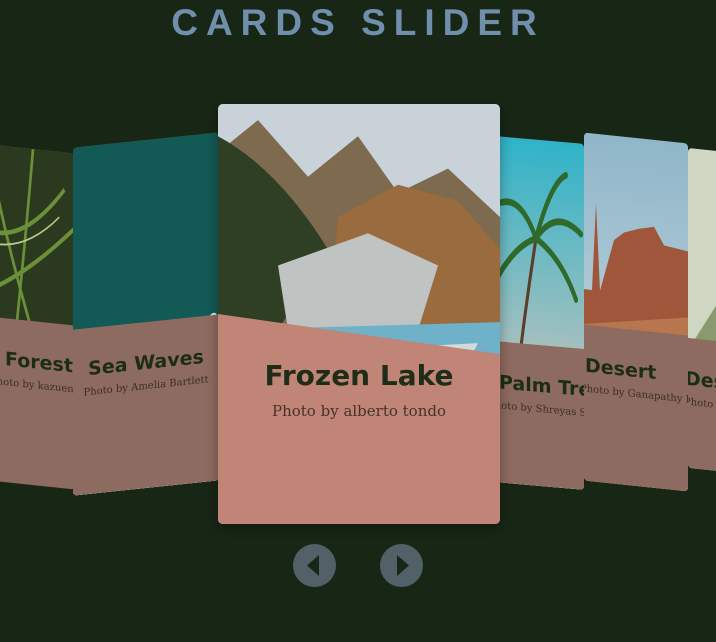 The width and height of the screenshot is (716, 642). What do you see at coordinates (636, 396) in the screenshot?
I see `card-credit: Photo by Ganapathy Kumar` at bounding box center [636, 396].